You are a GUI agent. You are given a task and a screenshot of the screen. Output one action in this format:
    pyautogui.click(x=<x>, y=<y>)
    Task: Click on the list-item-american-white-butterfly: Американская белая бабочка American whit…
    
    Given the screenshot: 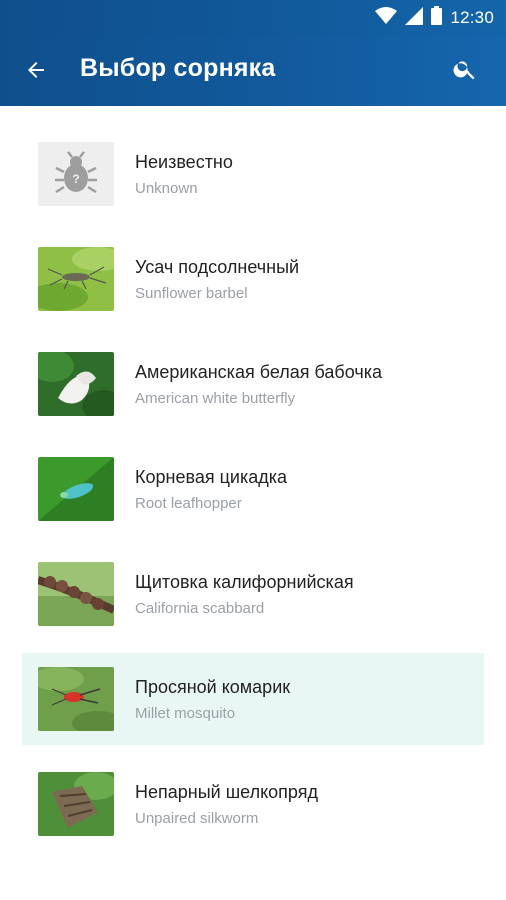 What is the action you would take?
    pyautogui.click(x=253, y=384)
    